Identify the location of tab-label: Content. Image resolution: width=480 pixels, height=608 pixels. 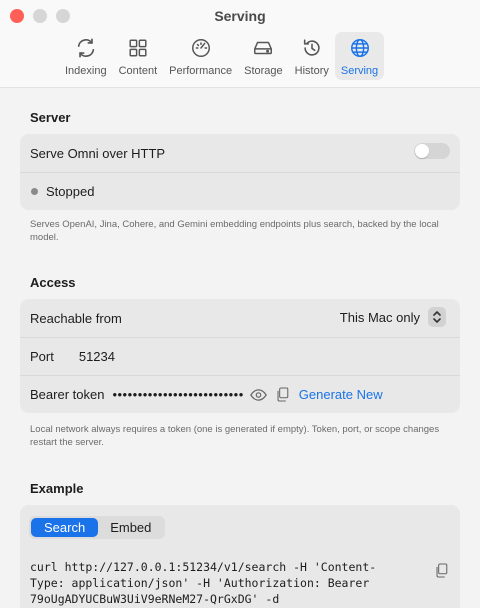
(138, 71).